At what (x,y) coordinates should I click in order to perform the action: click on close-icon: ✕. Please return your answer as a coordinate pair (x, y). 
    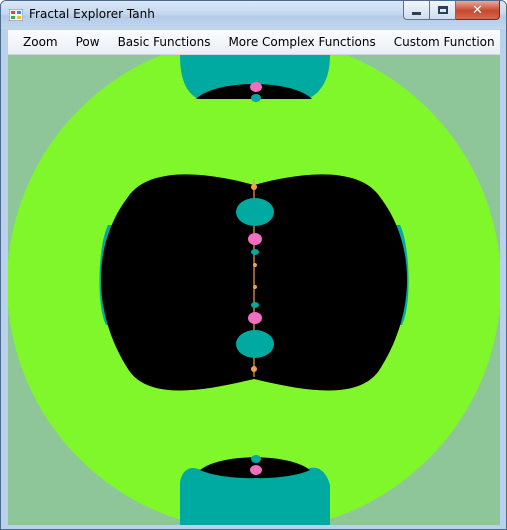
    Looking at the image, I should click on (477, 10).